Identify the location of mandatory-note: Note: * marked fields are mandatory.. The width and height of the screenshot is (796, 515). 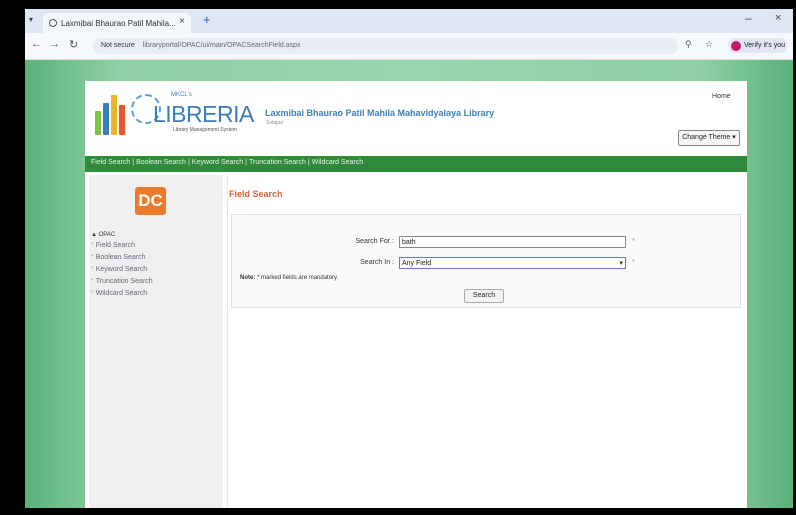
(289, 278).